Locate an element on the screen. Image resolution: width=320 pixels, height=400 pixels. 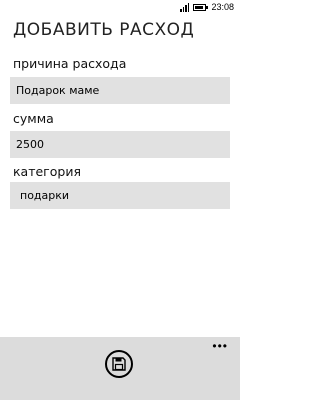
save-button is located at coordinates (119, 364).